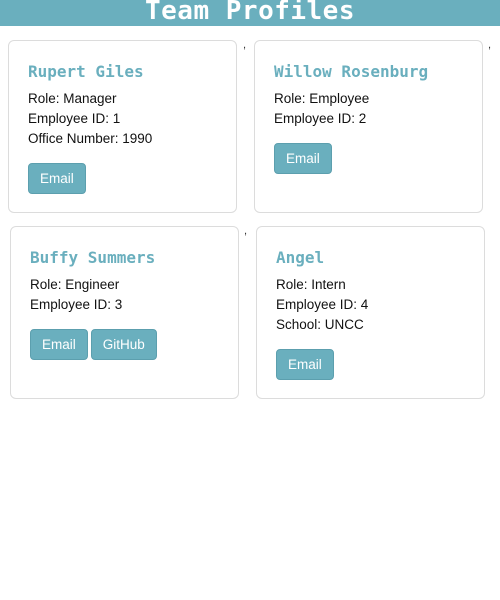 The height and width of the screenshot is (600, 500). What do you see at coordinates (75, 284) in the screenshot?
I see `employee-role: Role: Engineer` at bounding box center [75, 284].